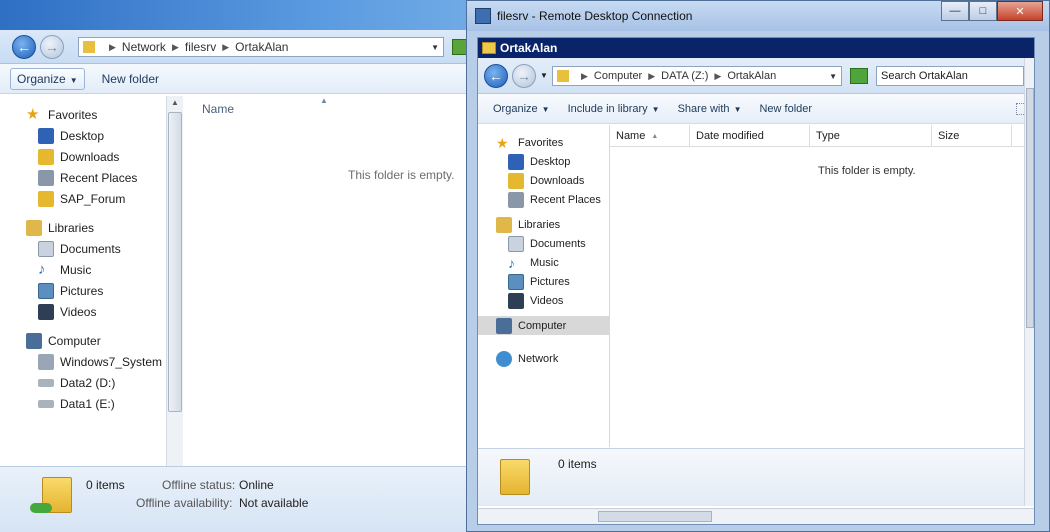 Image resolution: width=1050 pixels, height=532 pixels. Describe the element at coordinates (144, 47) in the screenshot. I see `breadcrumb-network: Network` at that location.